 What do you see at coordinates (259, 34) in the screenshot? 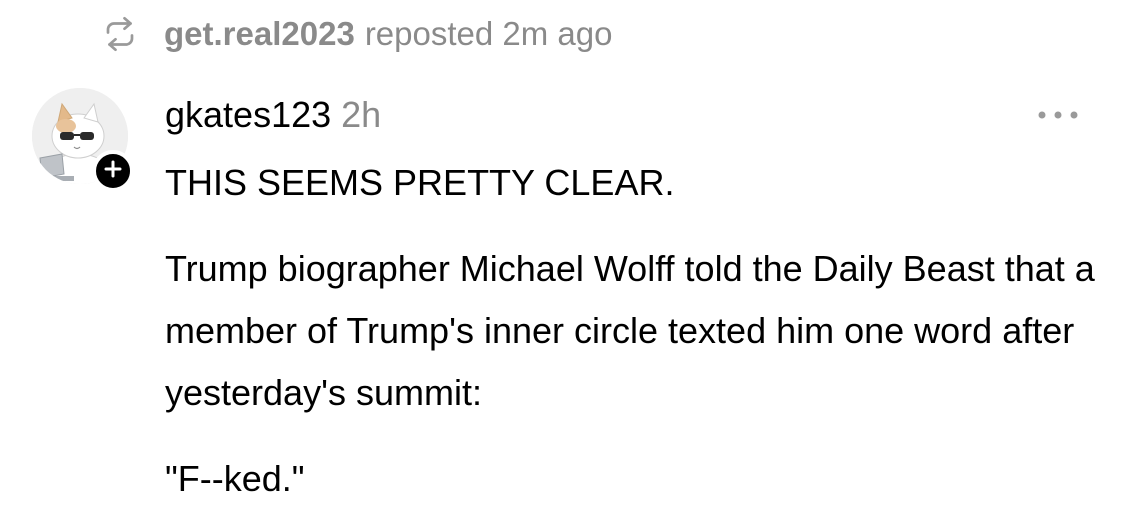
I see `repost-username: get.real2023` at bounding box center [259, 34].